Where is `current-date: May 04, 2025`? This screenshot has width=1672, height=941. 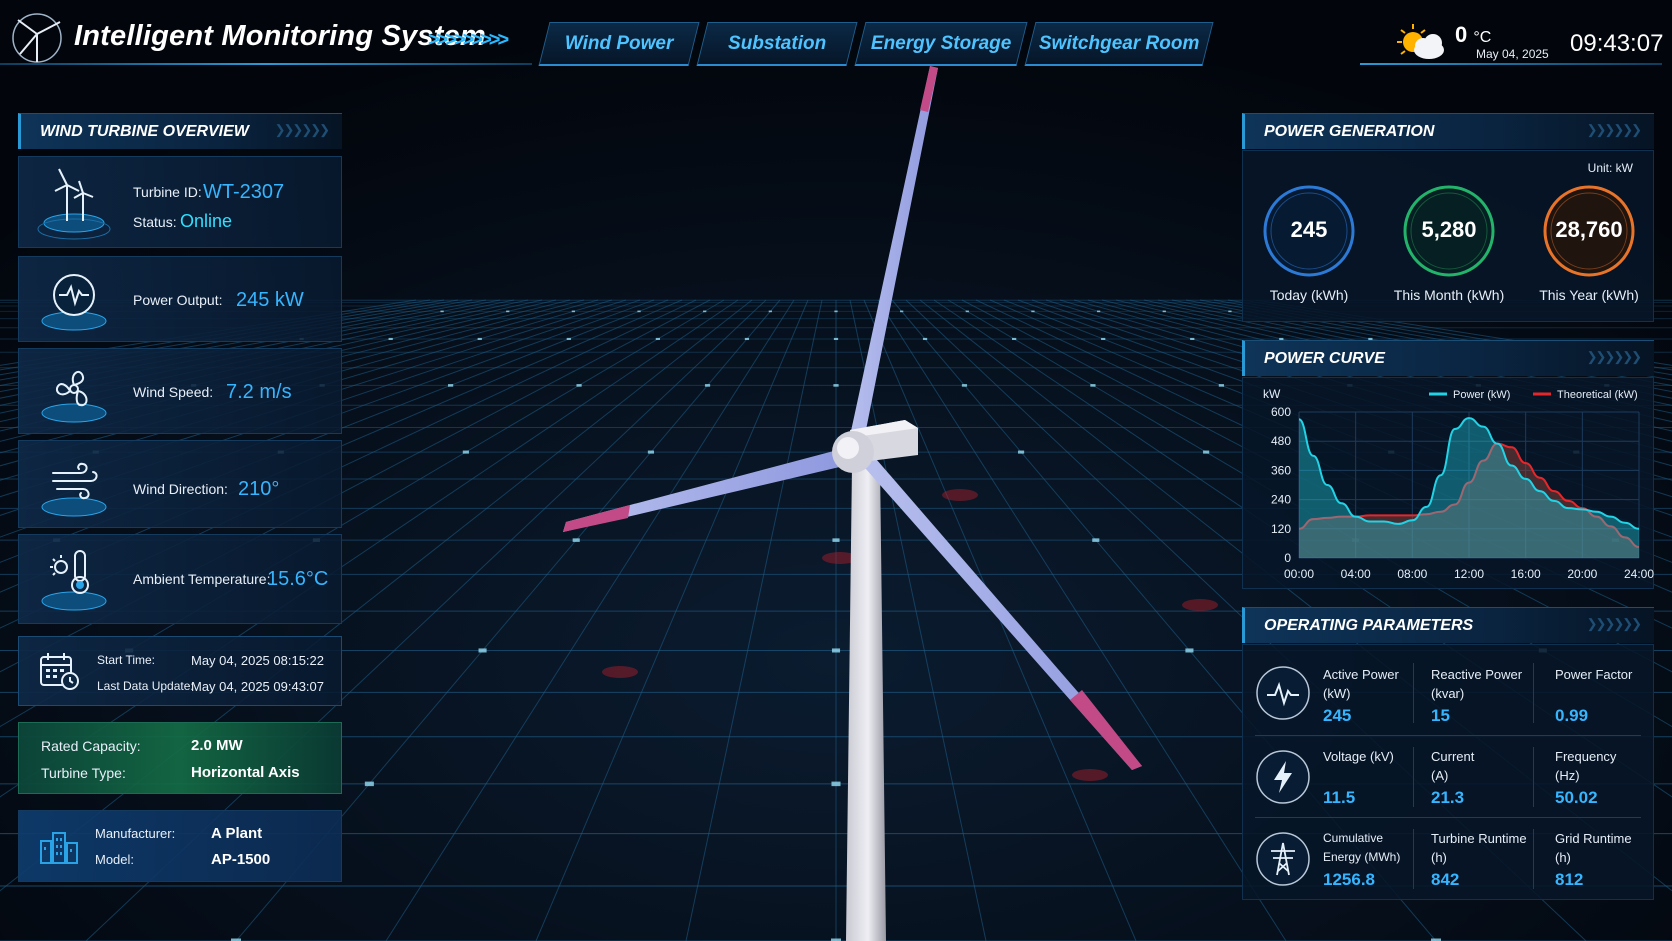 current-date: May 04, 2025 is located at coordinates (1512, 54).